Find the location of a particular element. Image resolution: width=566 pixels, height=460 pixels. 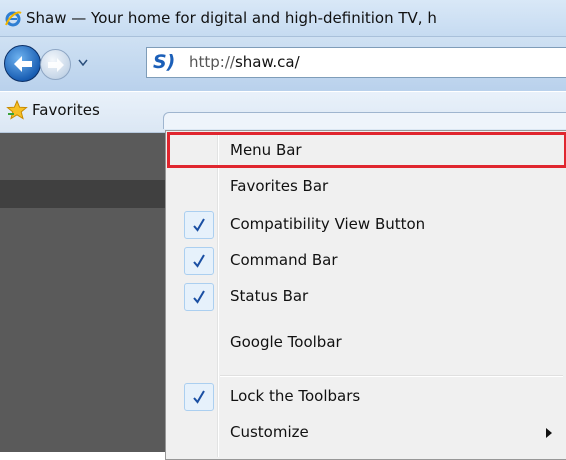

menu-item-label: Status Bar is located at coordinates (269, 296).